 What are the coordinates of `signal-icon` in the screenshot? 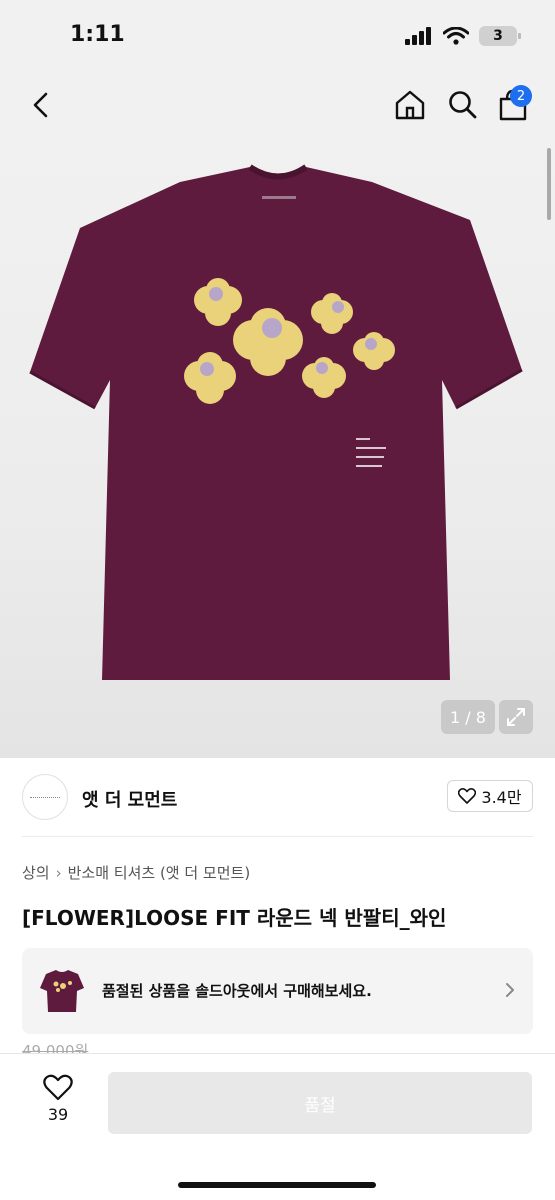 It's located at (418, 36).